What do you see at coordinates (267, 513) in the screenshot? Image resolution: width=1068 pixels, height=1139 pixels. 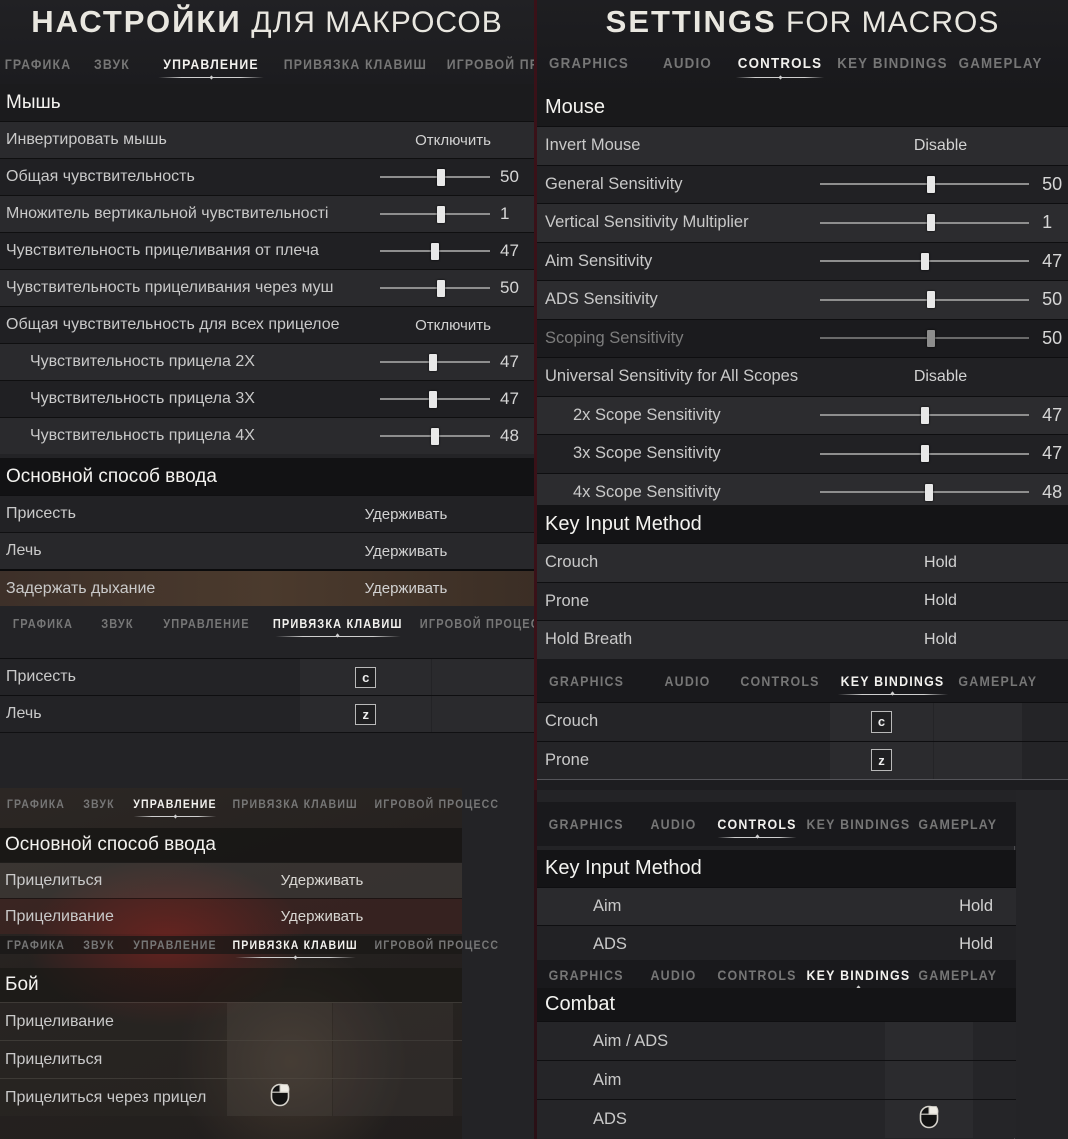 I see `row-crouch-input-ru: Присесть Удерживать` at bounding box center [267, 513].